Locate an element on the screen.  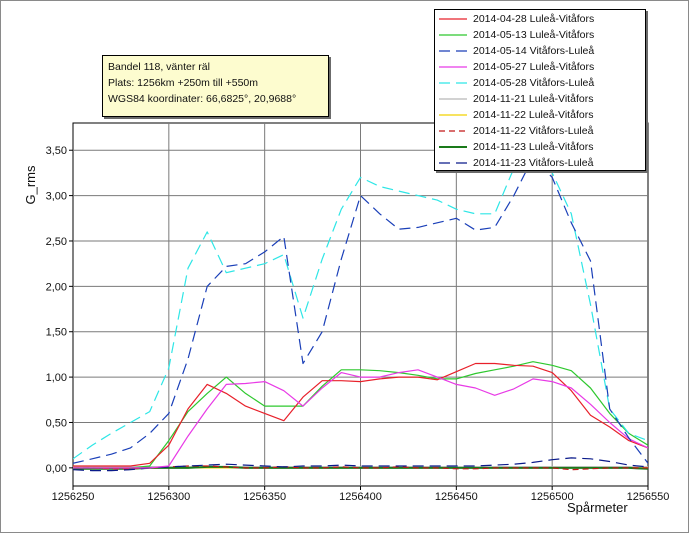
legend-item: 2014-05-27 Luleå-Vitåfors is located at coordinates (540, 67).